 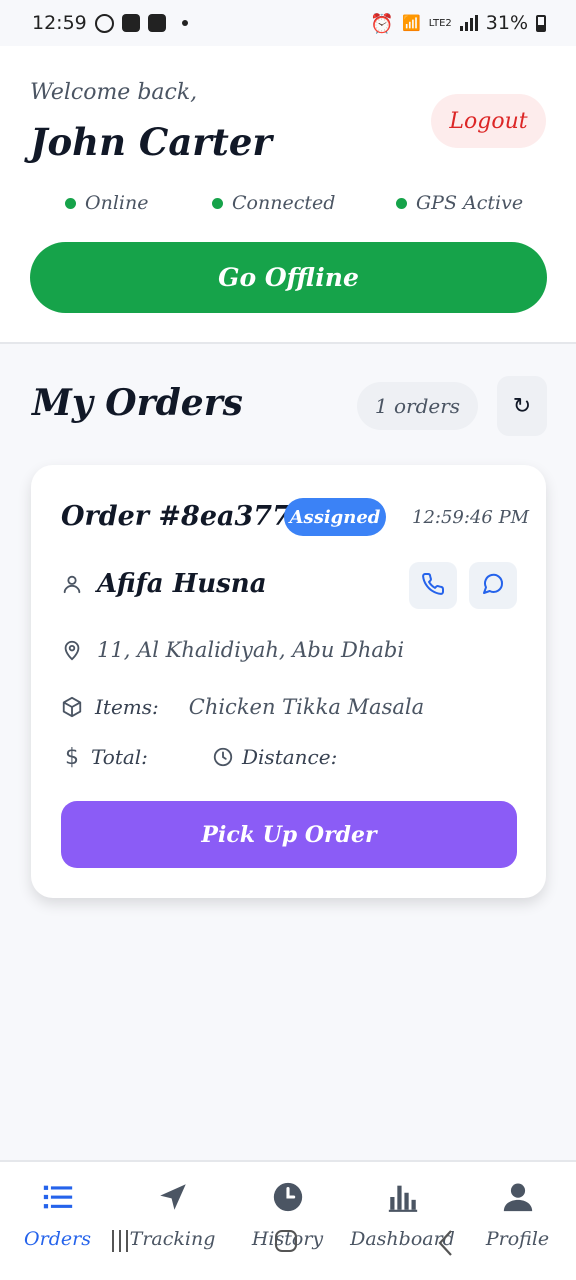 I want to click on refresh-icon: ↻, so click(x=522, y=405).